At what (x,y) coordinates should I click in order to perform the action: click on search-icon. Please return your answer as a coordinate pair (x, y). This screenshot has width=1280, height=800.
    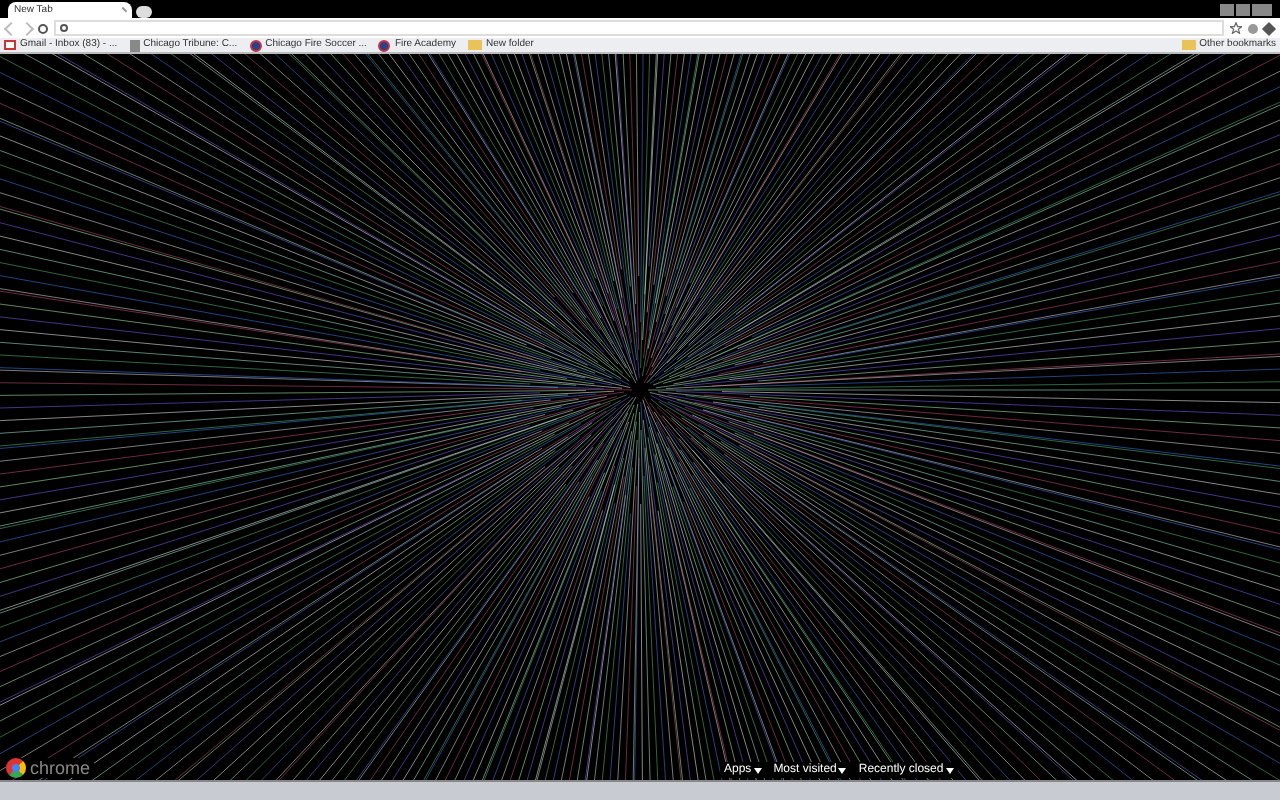
    Looking at the image, I should click on (64, 28).